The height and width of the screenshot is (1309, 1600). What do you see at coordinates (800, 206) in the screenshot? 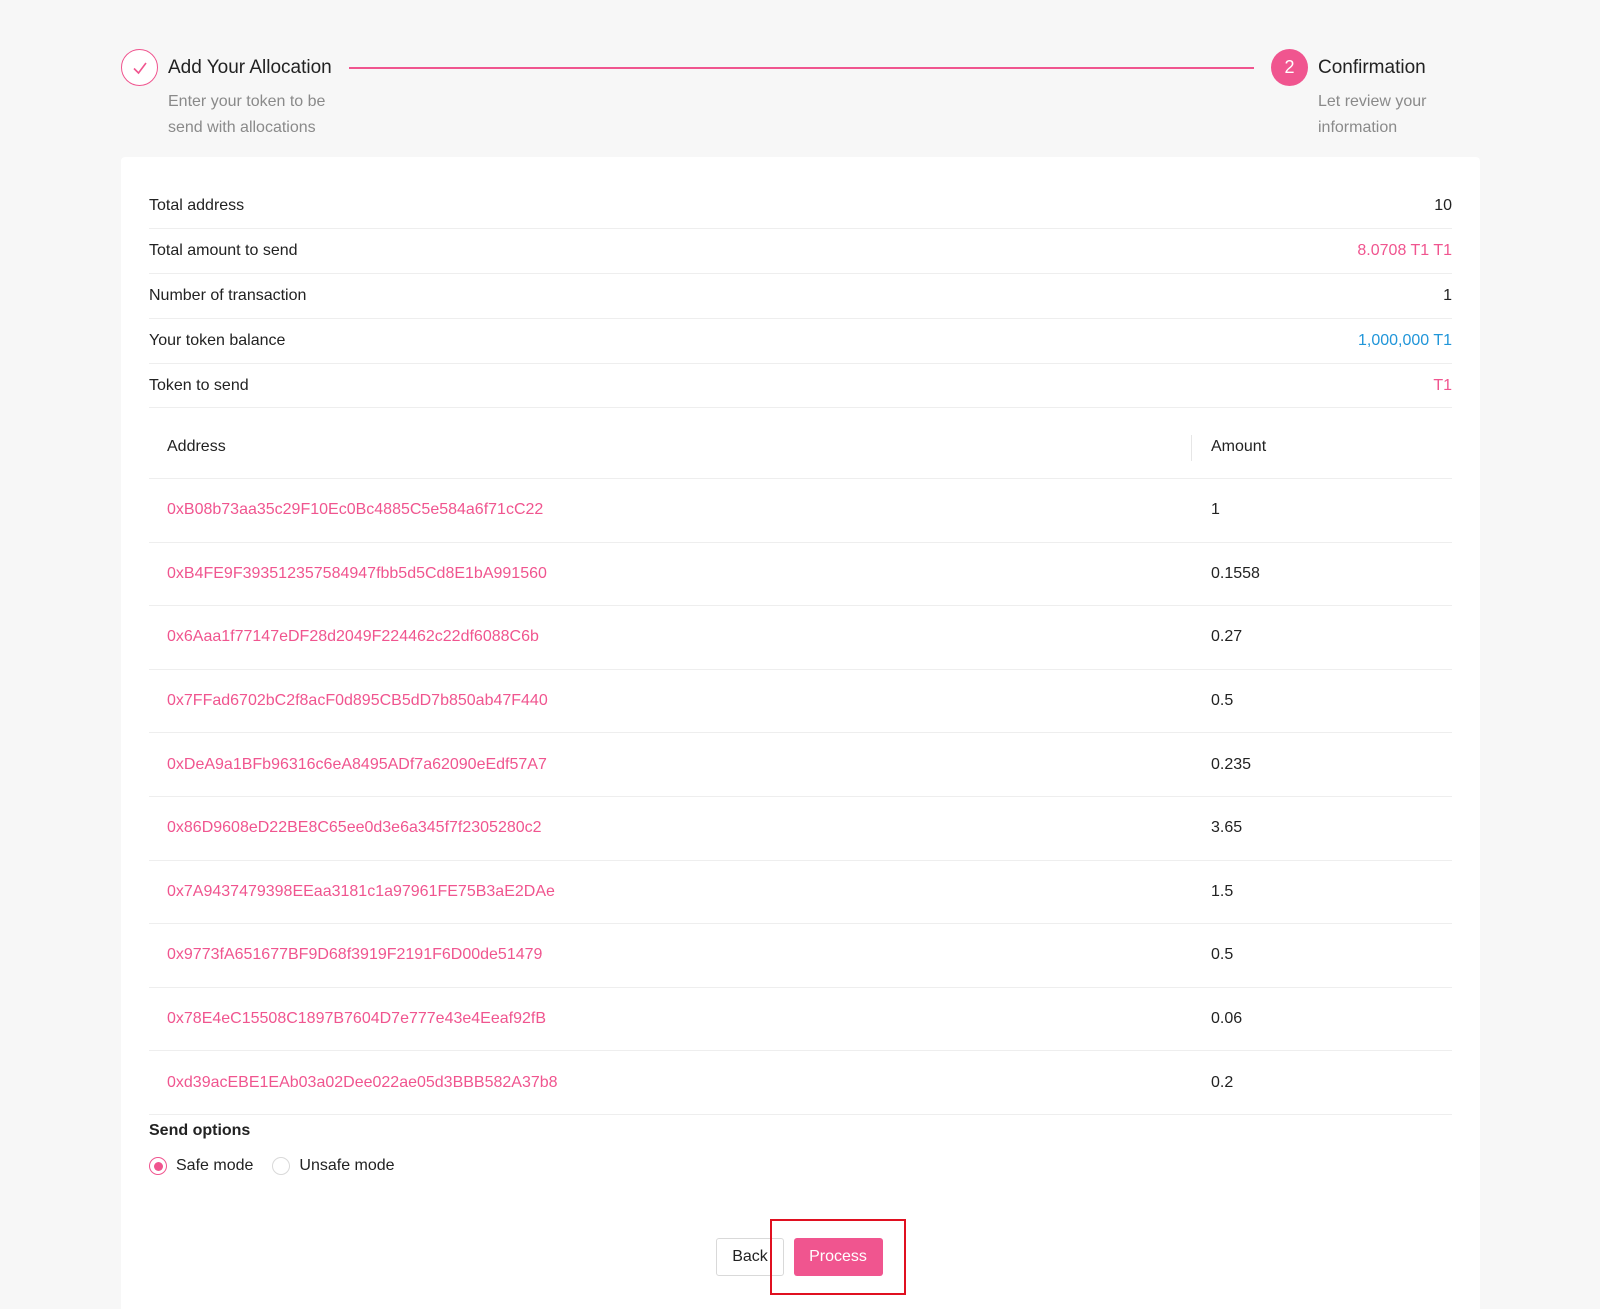
I see `summary-row-total-address: Total address 10` at bounding box center [800, 206].